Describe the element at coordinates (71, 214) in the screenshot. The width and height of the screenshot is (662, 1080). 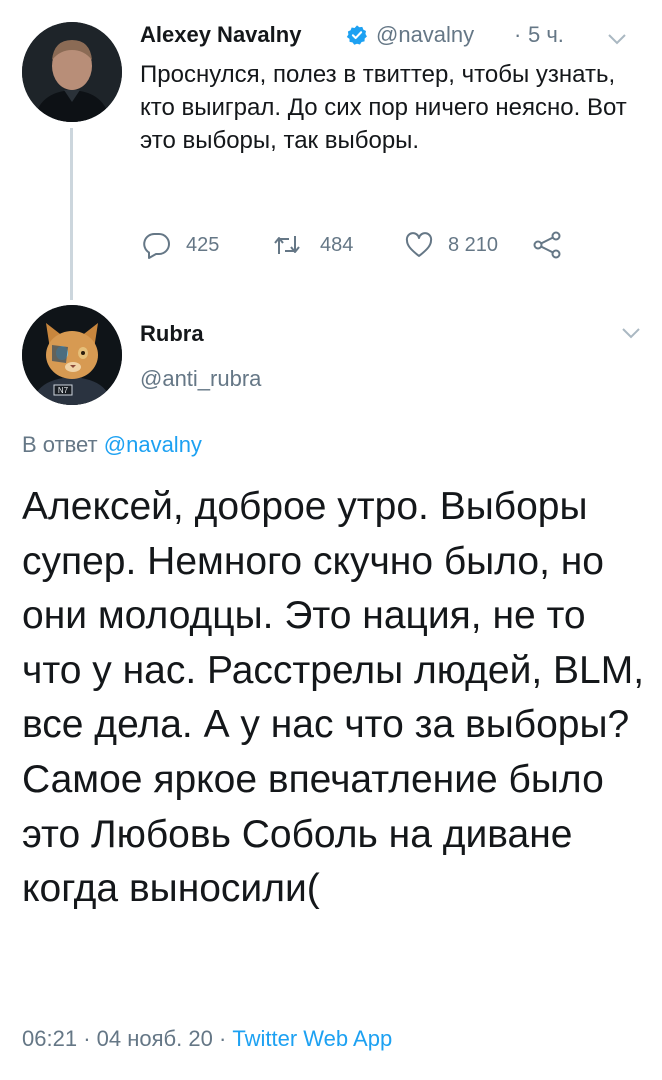
I see `thread-connector-line` at that location.